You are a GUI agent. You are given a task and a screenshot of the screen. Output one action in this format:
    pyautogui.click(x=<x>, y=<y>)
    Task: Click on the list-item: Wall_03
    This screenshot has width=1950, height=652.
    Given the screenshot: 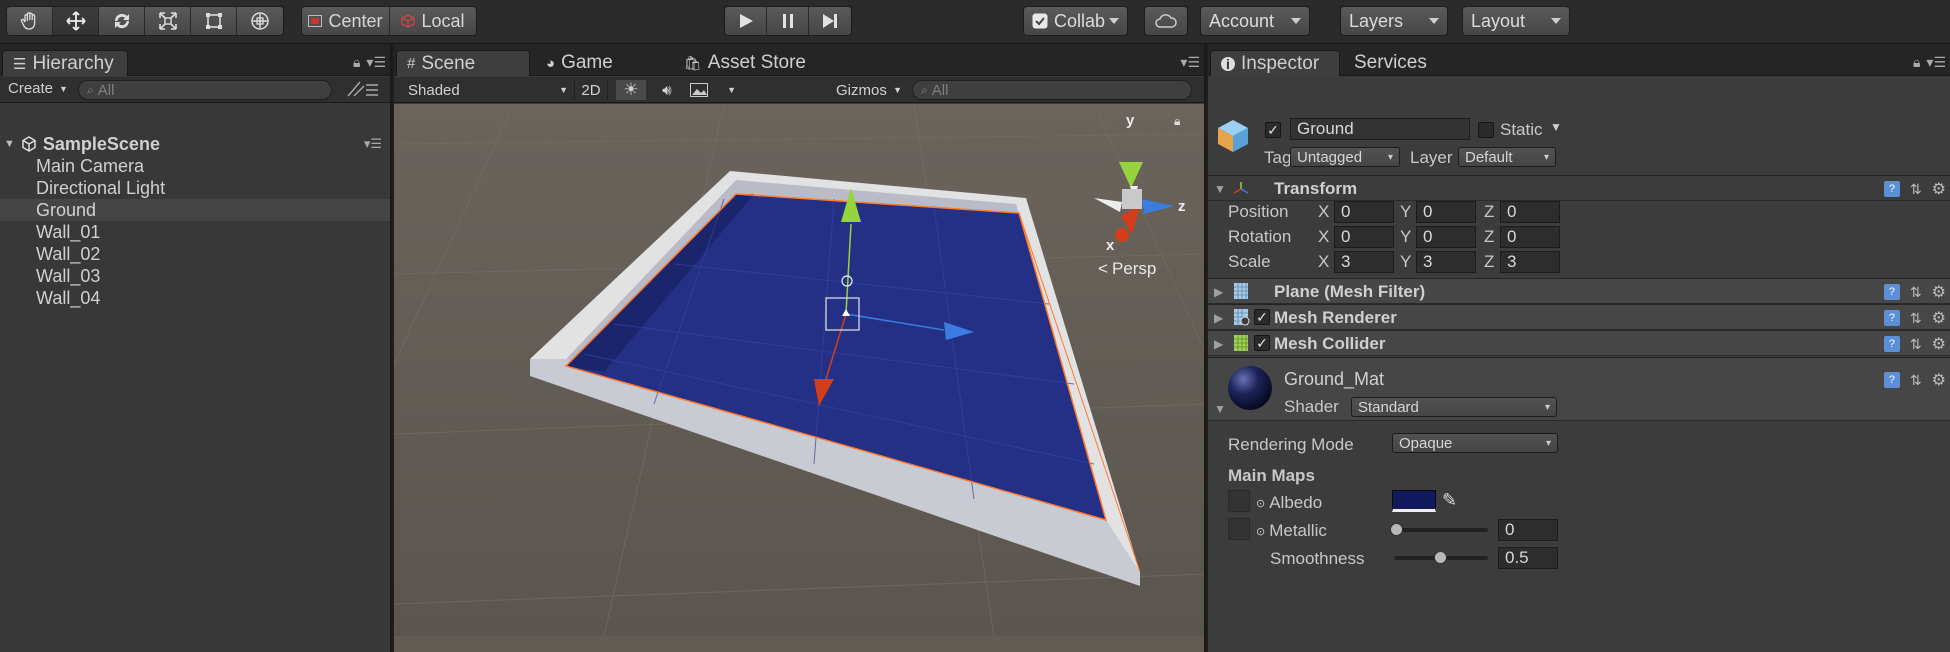 What is the action you would take?
    pyautogui.click(x=195, y=276)
    